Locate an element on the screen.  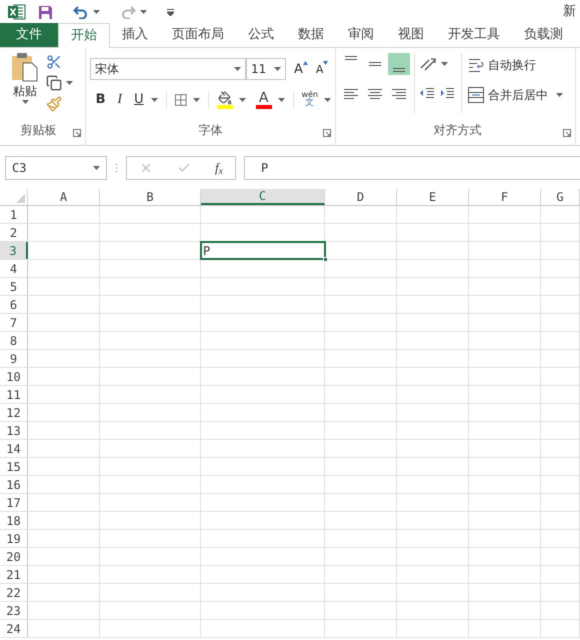
group-label: 字体 is located at coordinates (210, 130).